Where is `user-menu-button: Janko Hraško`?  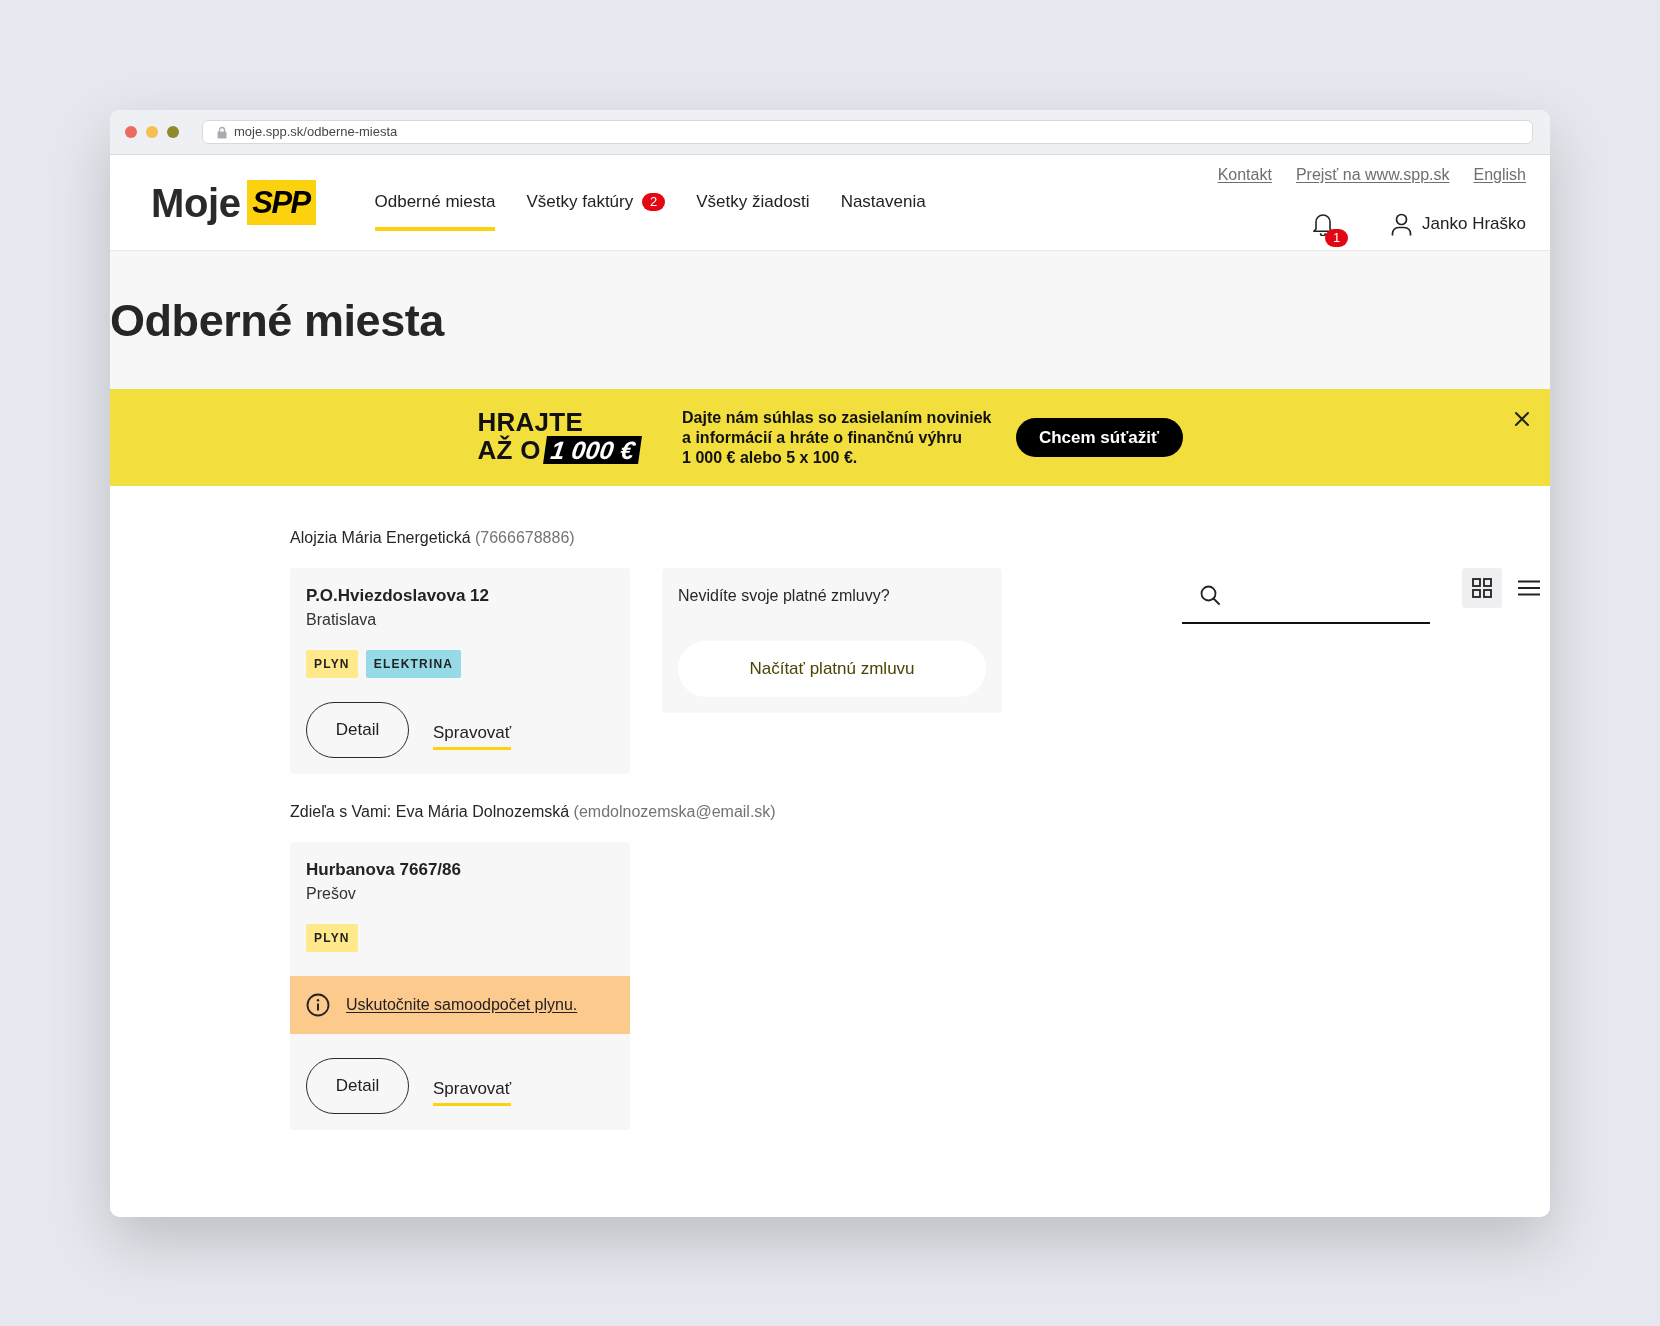 user-menu-button: Janko Hraško is located at coordinates (1458, 224).